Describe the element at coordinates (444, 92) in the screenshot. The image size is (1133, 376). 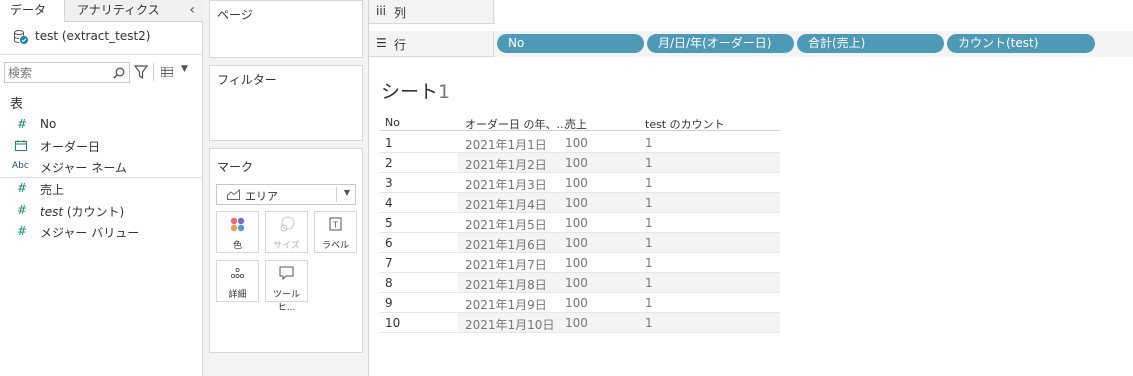
I see `sheet-title-number: 1` at that location.